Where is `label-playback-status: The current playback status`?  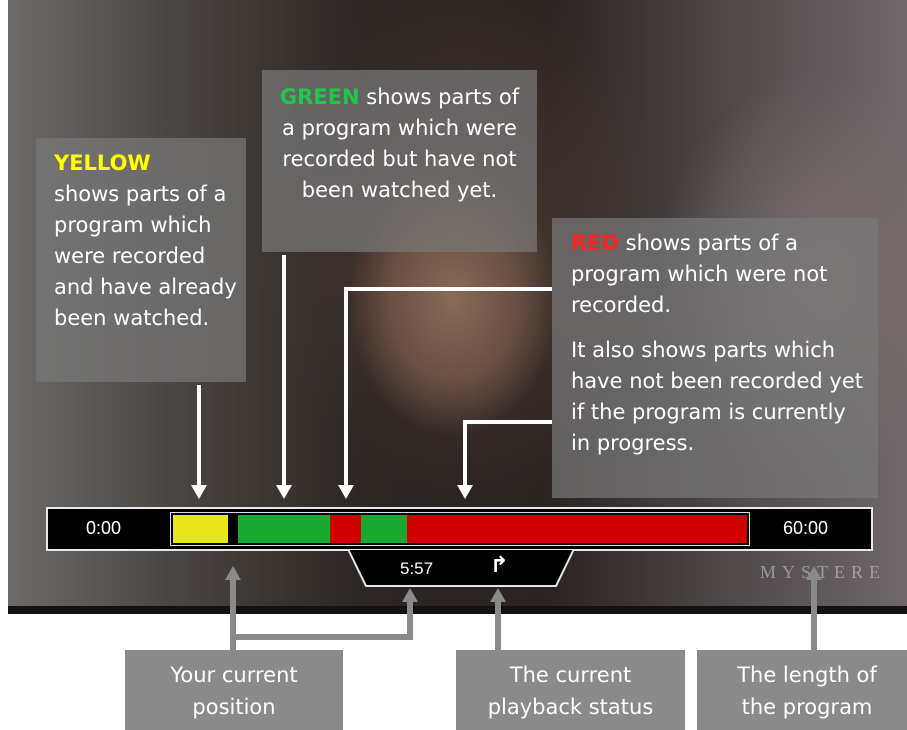
label-playback-status: The current playback status is located at coordinates (570, 690).